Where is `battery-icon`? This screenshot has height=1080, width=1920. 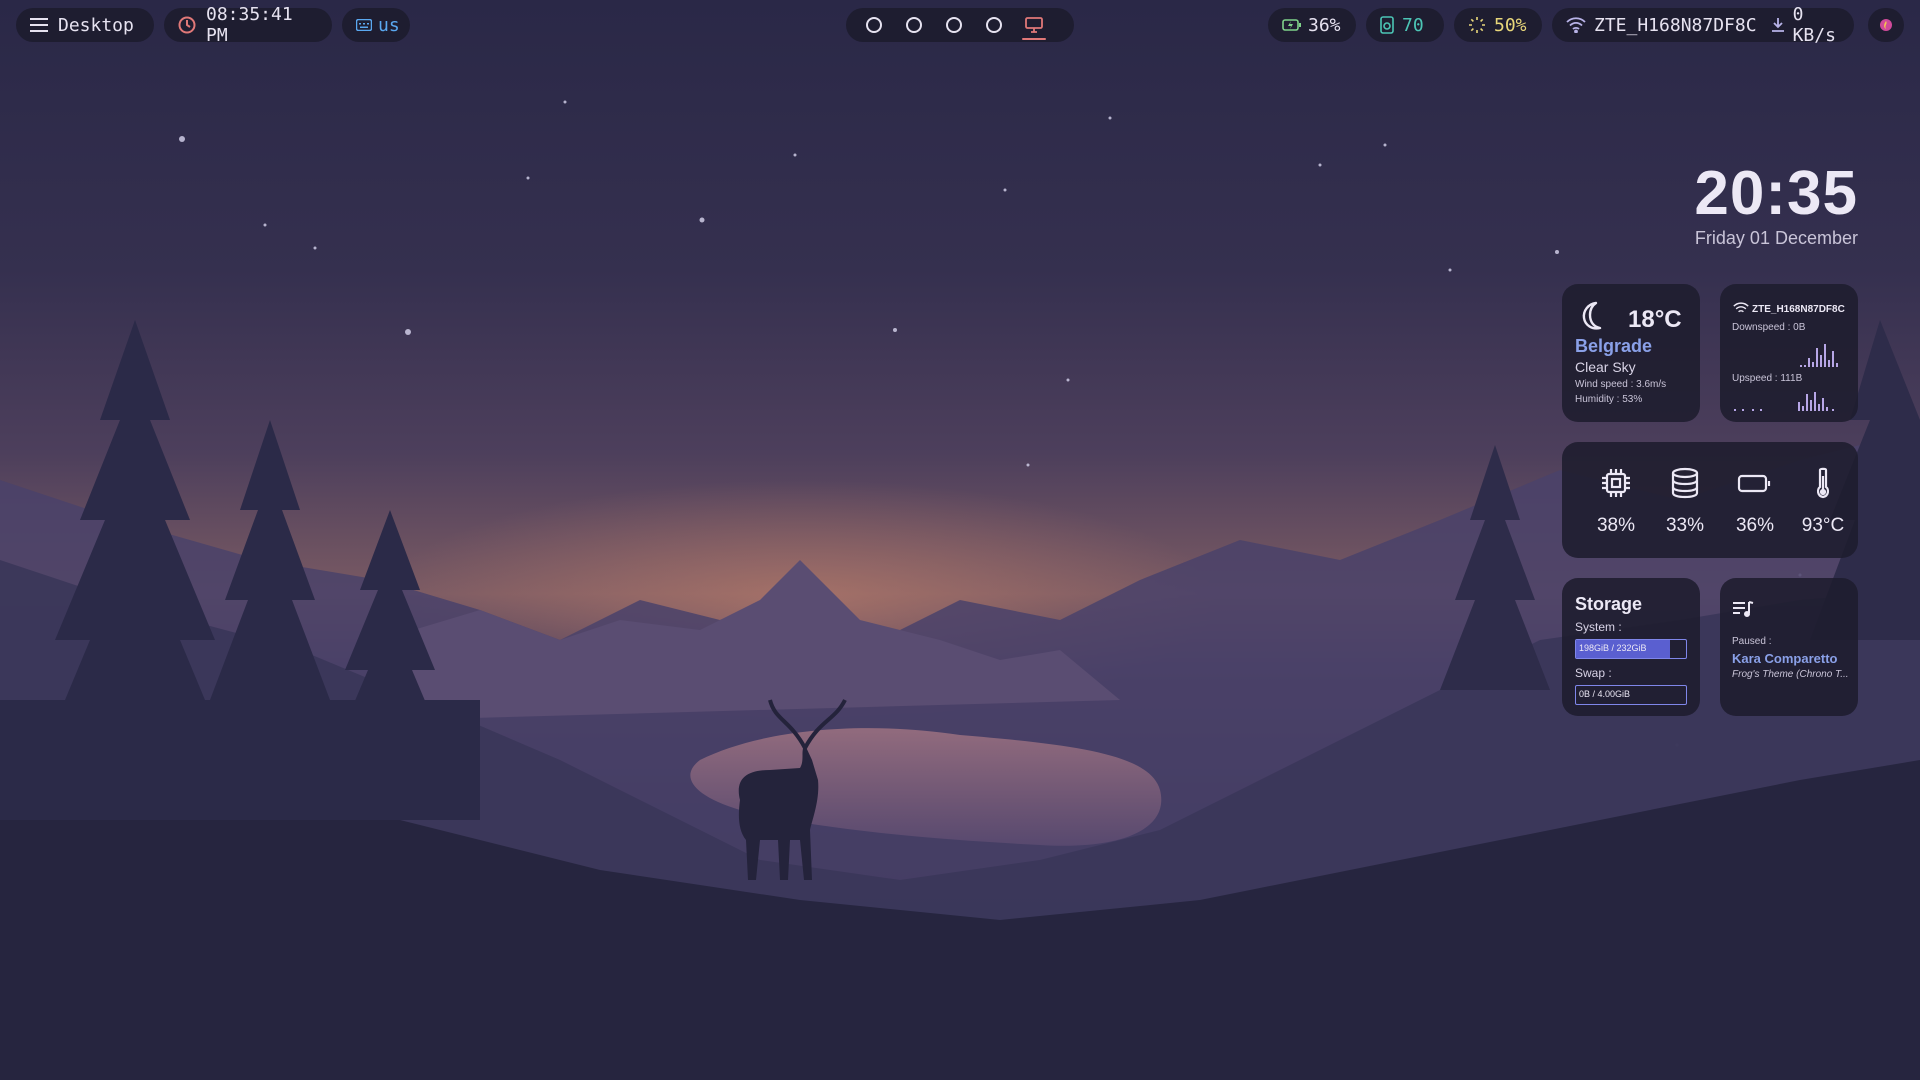 battery-icon is located at coordinates (1755, 489).